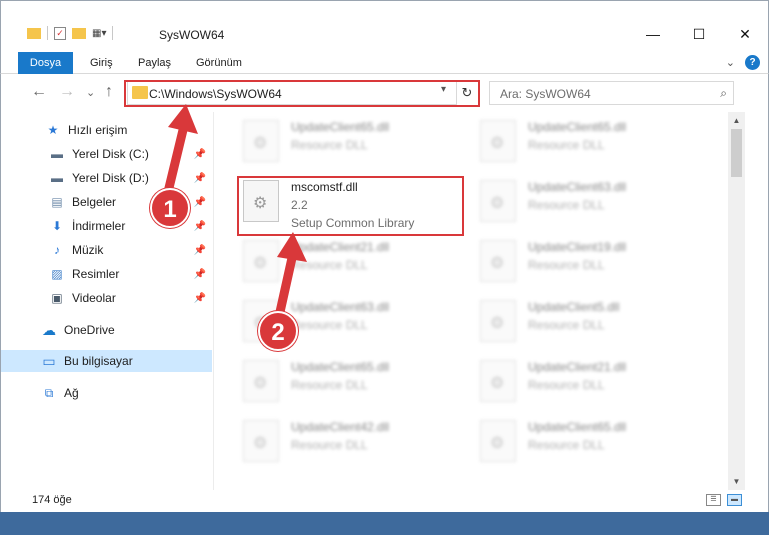  I want to click on up-button: ↑, so click(109, 92).